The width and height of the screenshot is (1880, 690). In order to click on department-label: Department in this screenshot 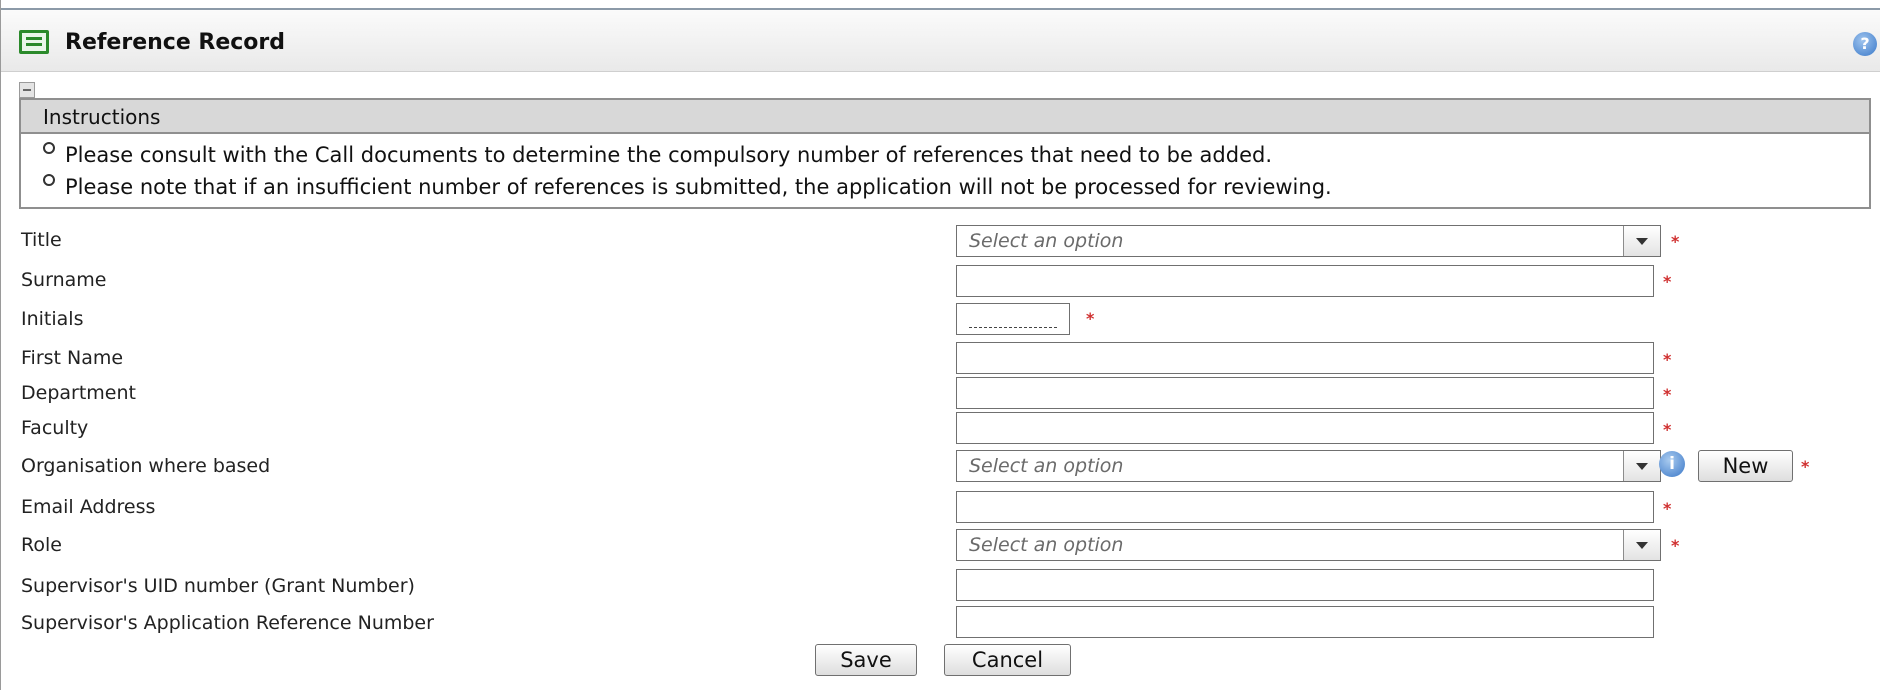, I will do `click(78, 393)`.